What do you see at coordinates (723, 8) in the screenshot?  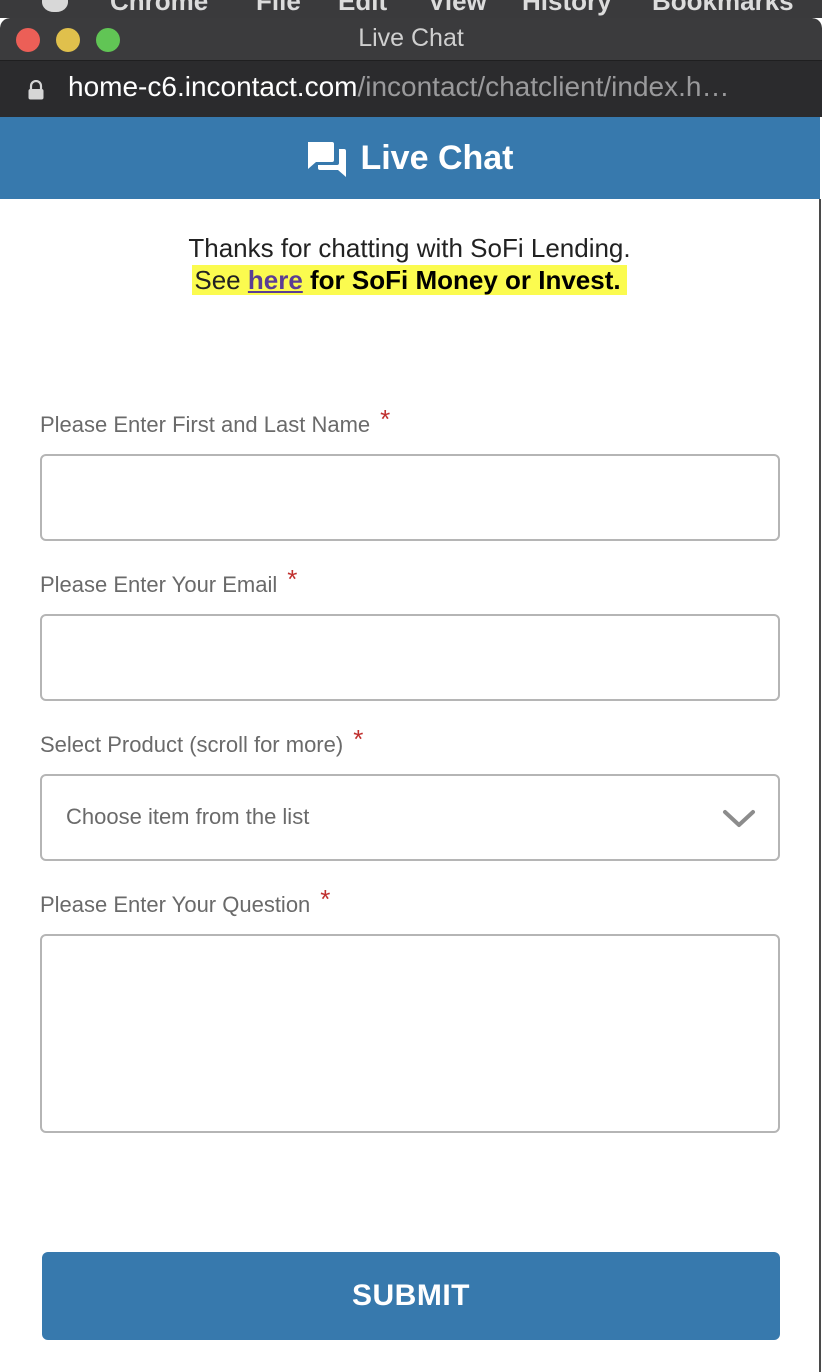 I see `menu-bookmarks: Bookmarks` at bounding box center [723, 8].